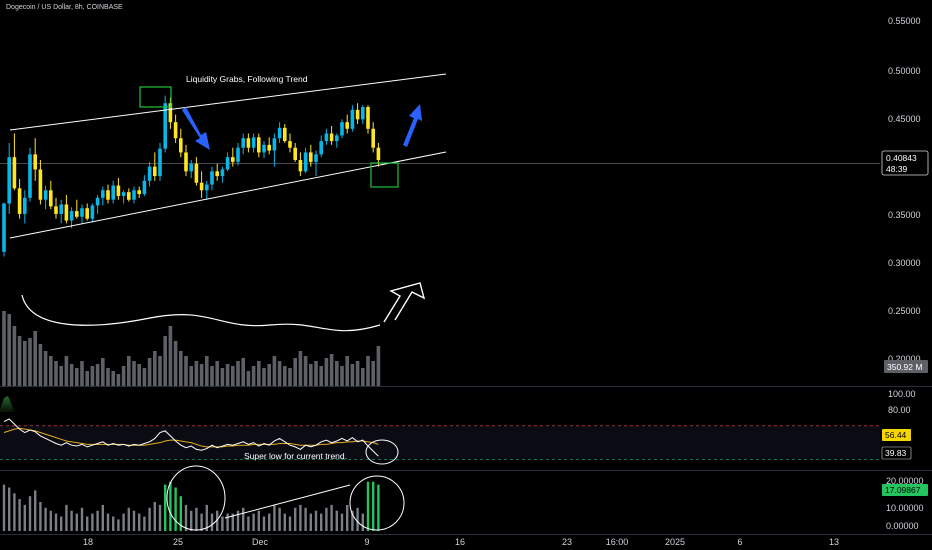 The image size is (932, 550). Describe the element at coordinates (567, 542) in the screenshot. I see `time-tick-label: 23` at that location.